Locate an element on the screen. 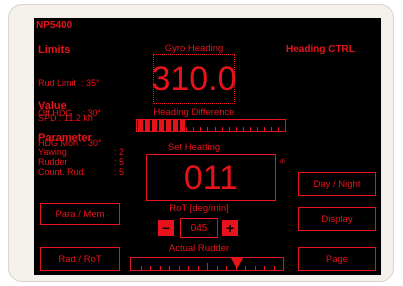 This screenshot has height=286, width=403. value-heading: Value is located at coordinates (52, 106).